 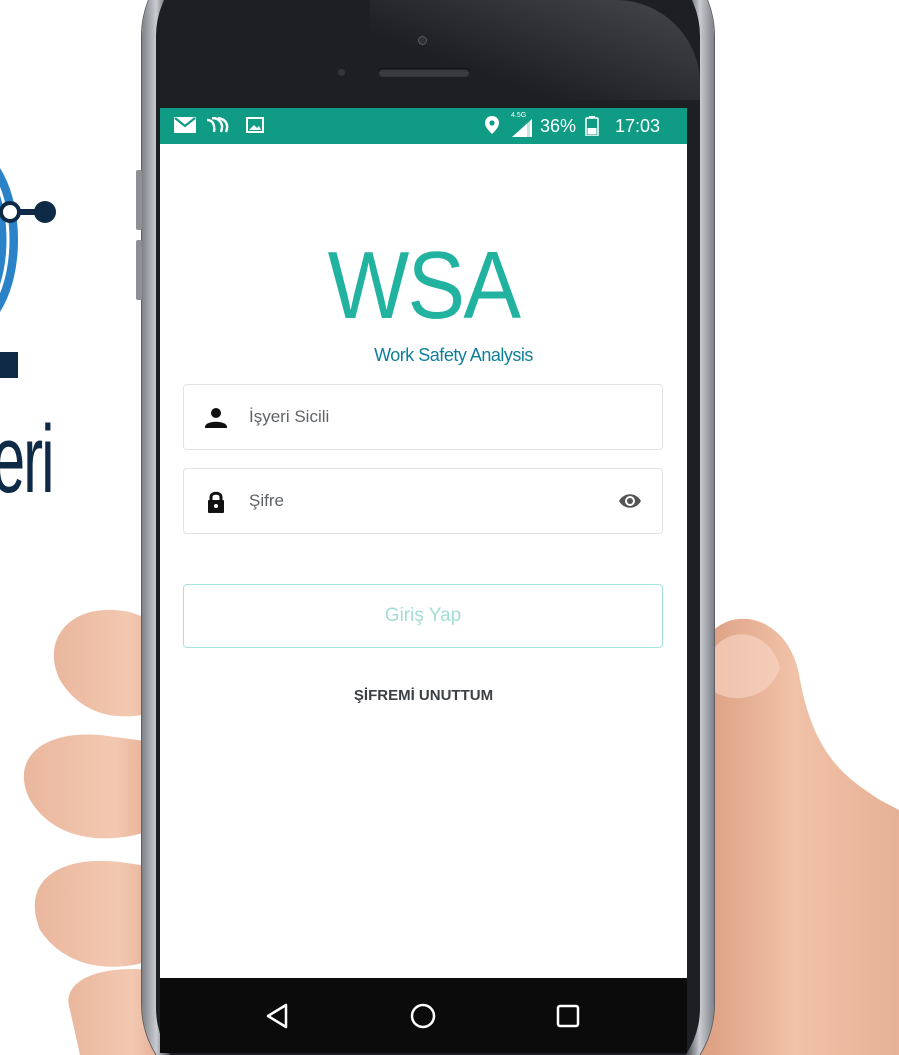 What do you see at coordinates (216, 418) in the screenshot?
I see `user-icon` at bounding box center [216, 418].